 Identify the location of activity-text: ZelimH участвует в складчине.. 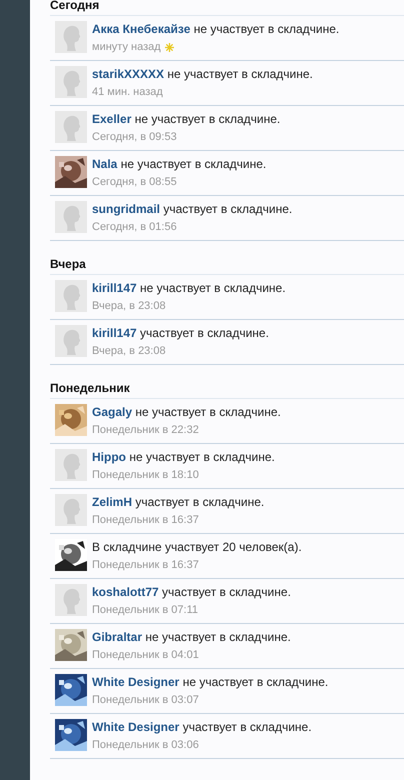
(178, 502).